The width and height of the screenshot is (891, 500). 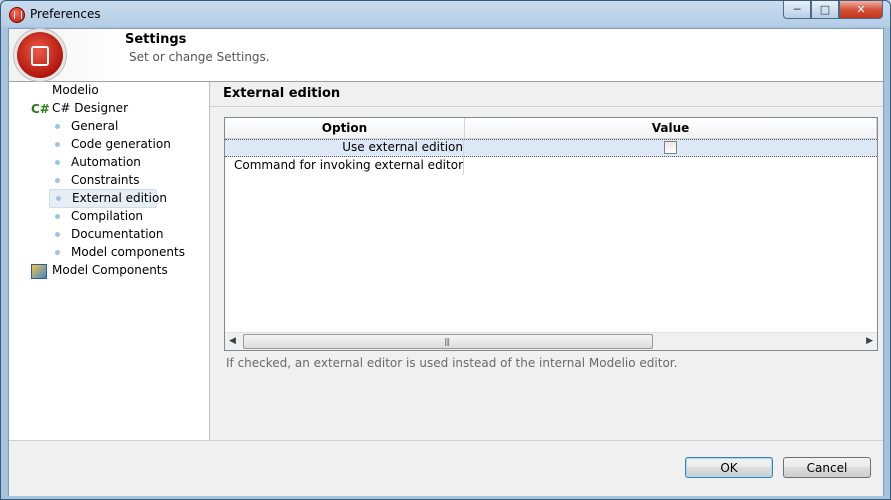 I want to click on title-bar: Preferences ─ □ ✕, so click(x=445, y=14).